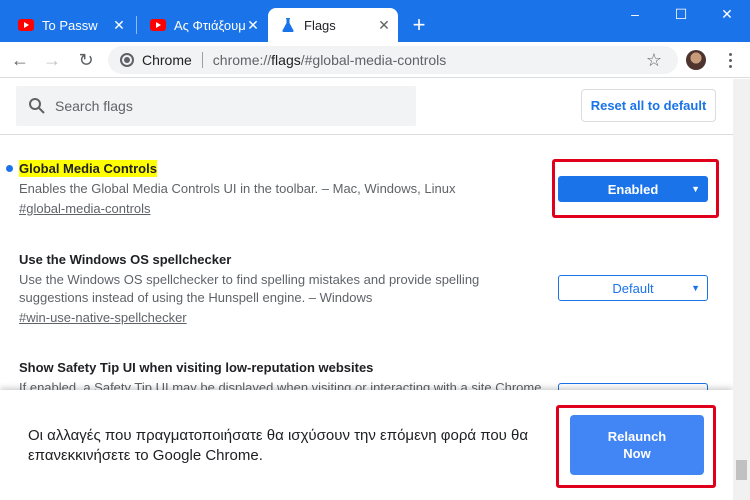 The width and height of the screenshot is (750, 500). What do you see at coordinates (85, 209) in the screenshot?
I see `experiment-permalink: #global-media-controls` at bounding box center [85, 209].